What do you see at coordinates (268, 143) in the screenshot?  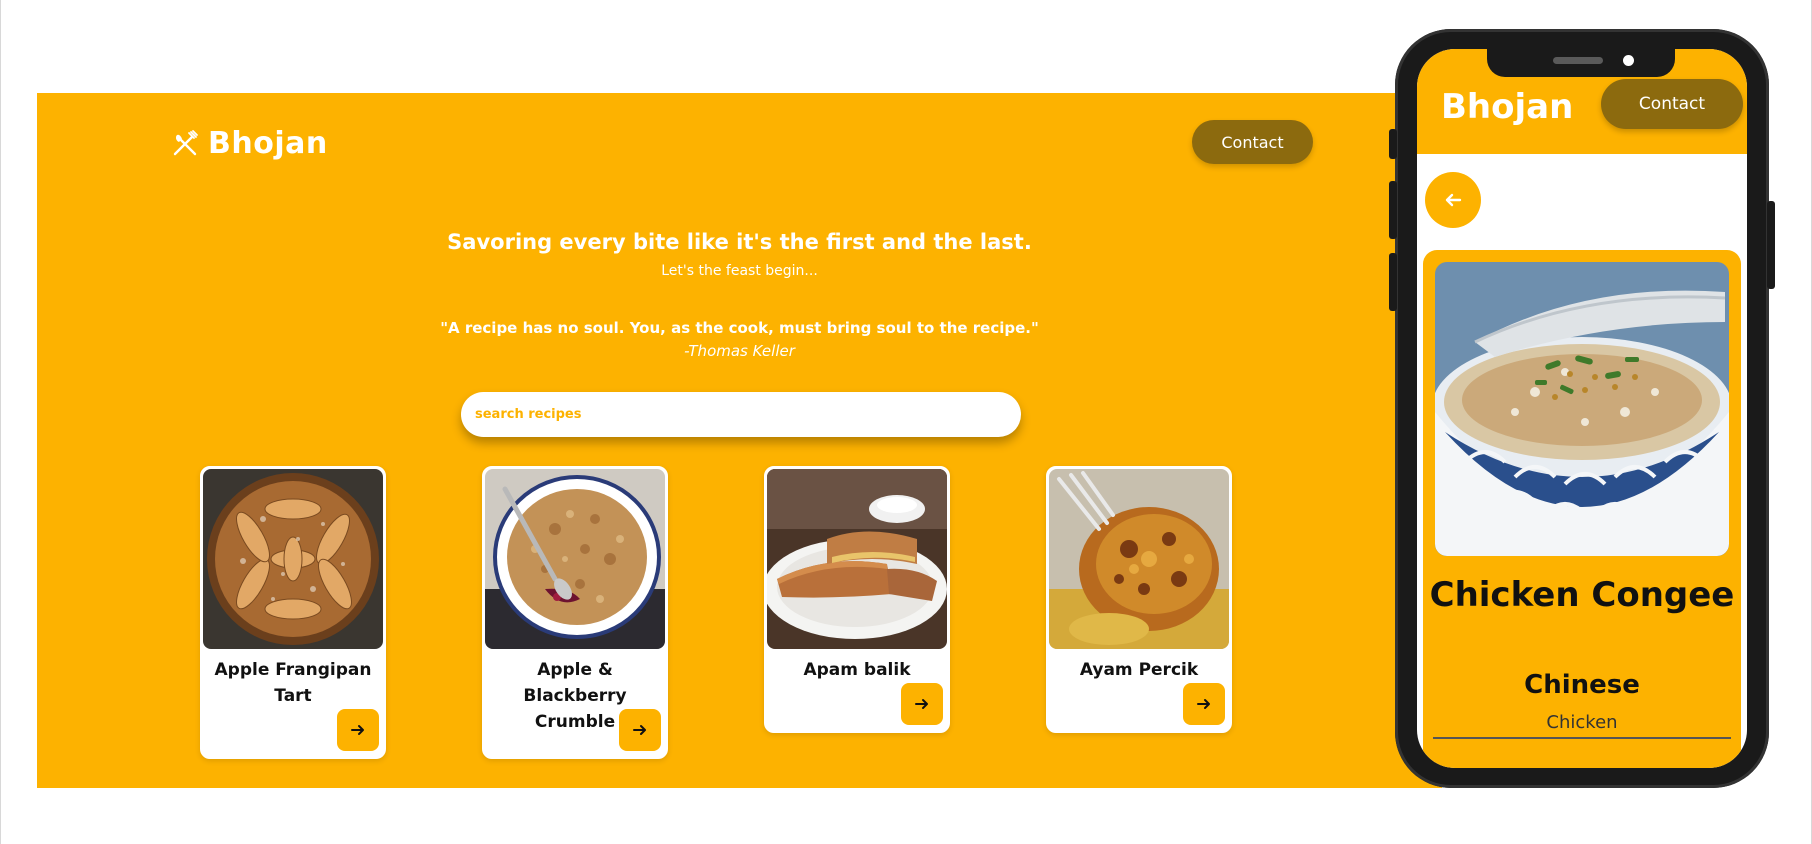 I see `brand-name: Bhojan` at bounding box center [268, 143].